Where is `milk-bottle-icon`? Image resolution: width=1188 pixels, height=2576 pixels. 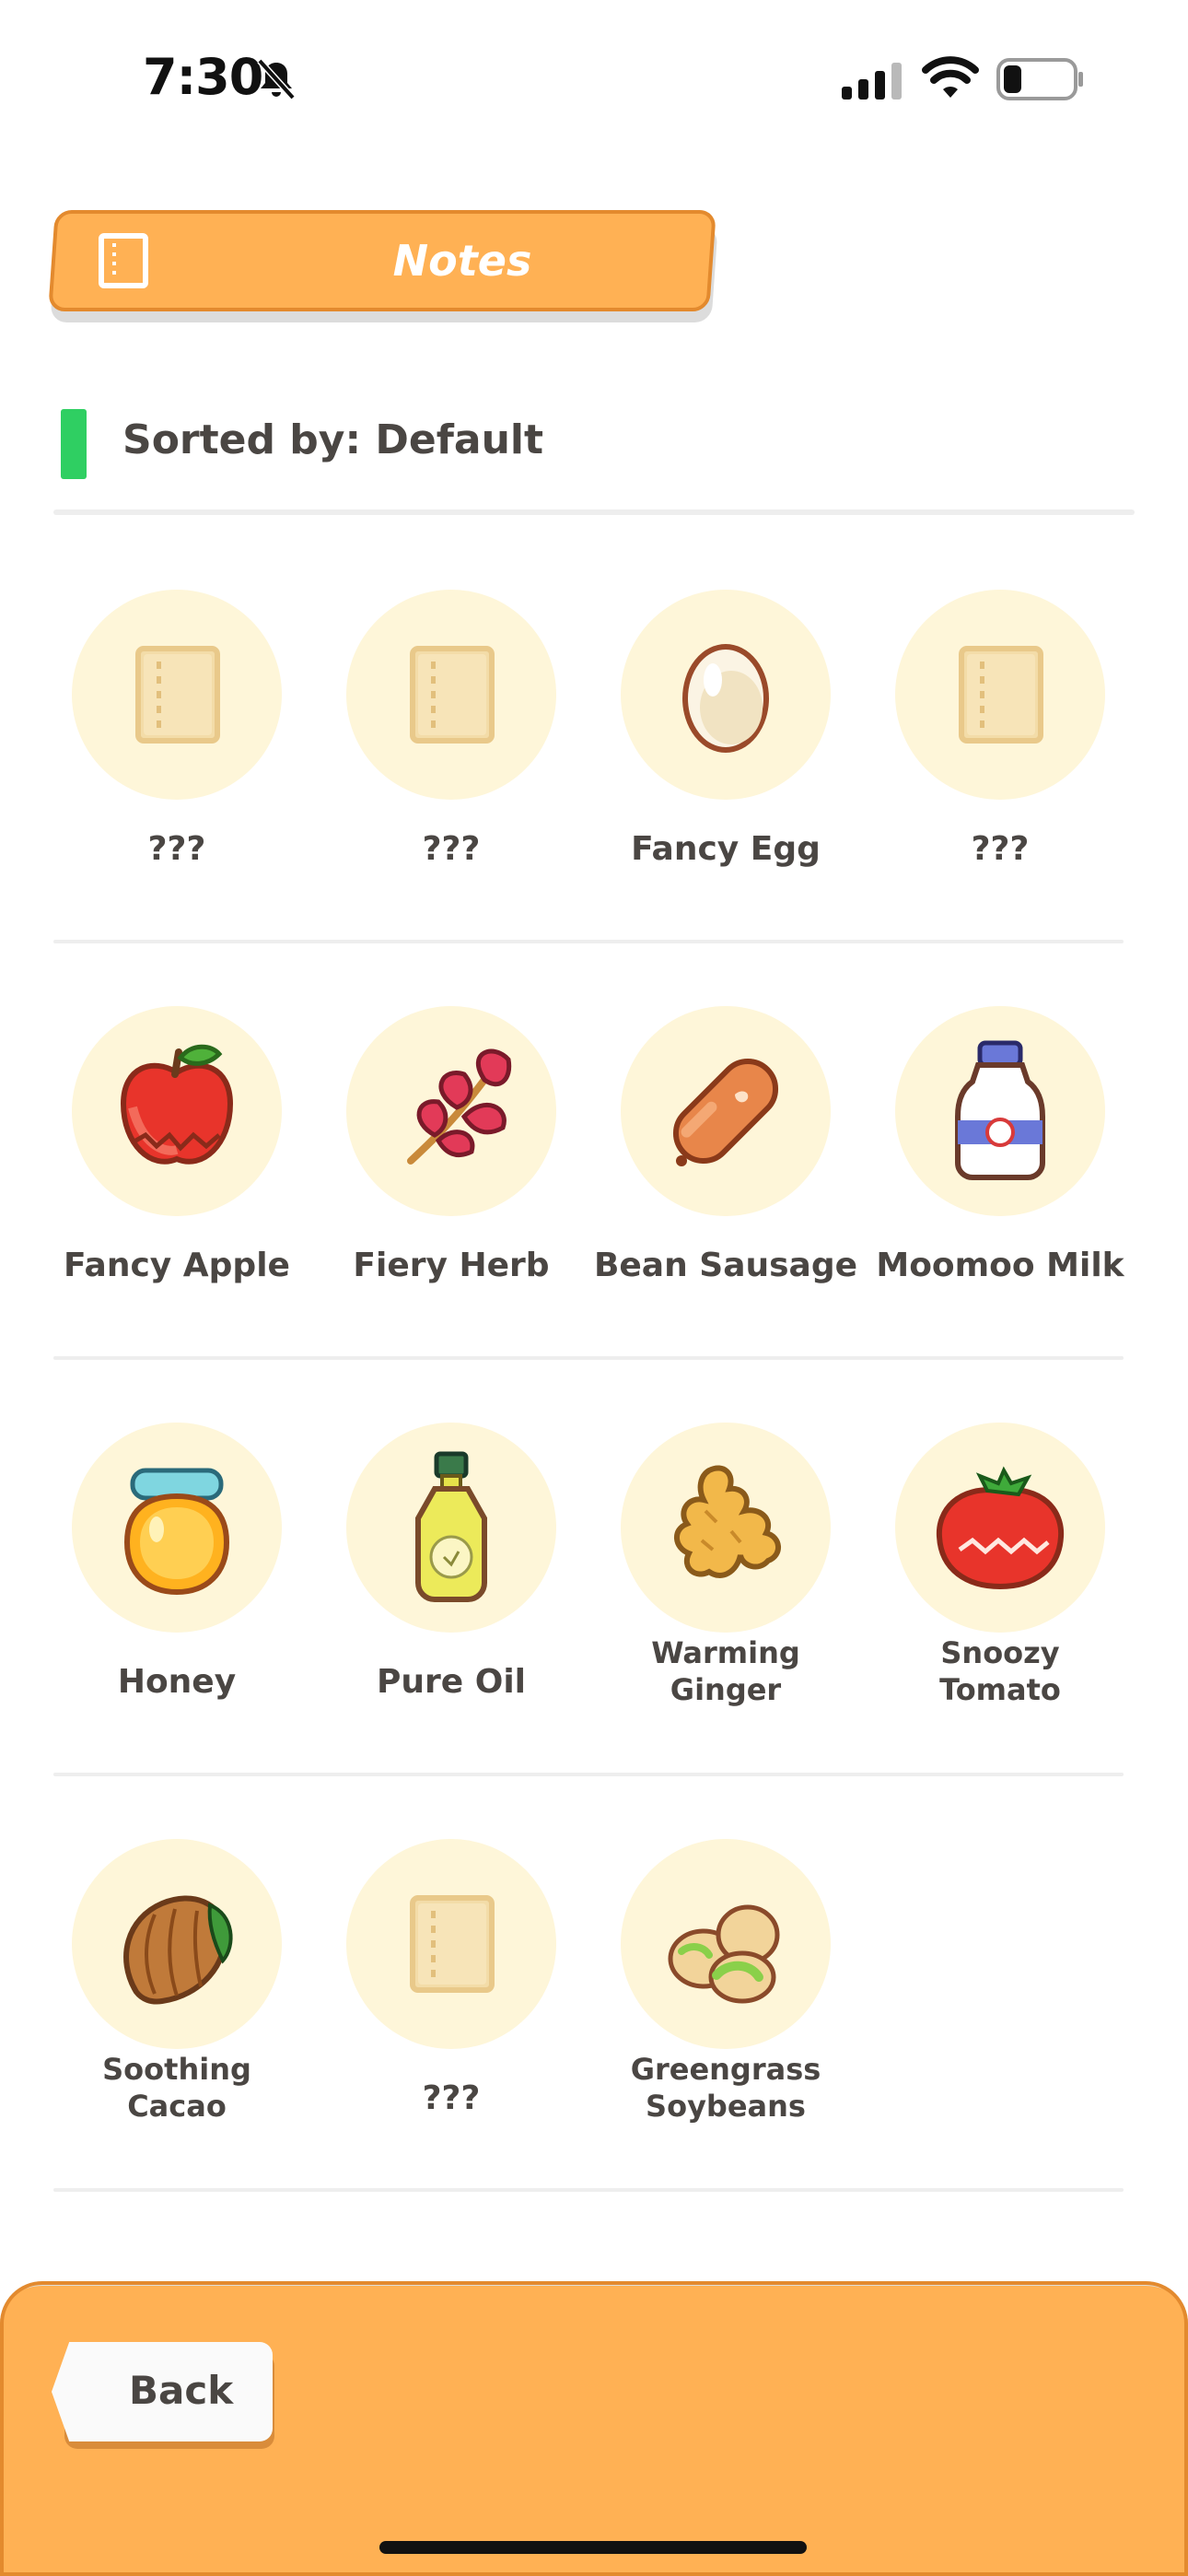 milk-bottle-icon is located at coordinates (1000, 1111).